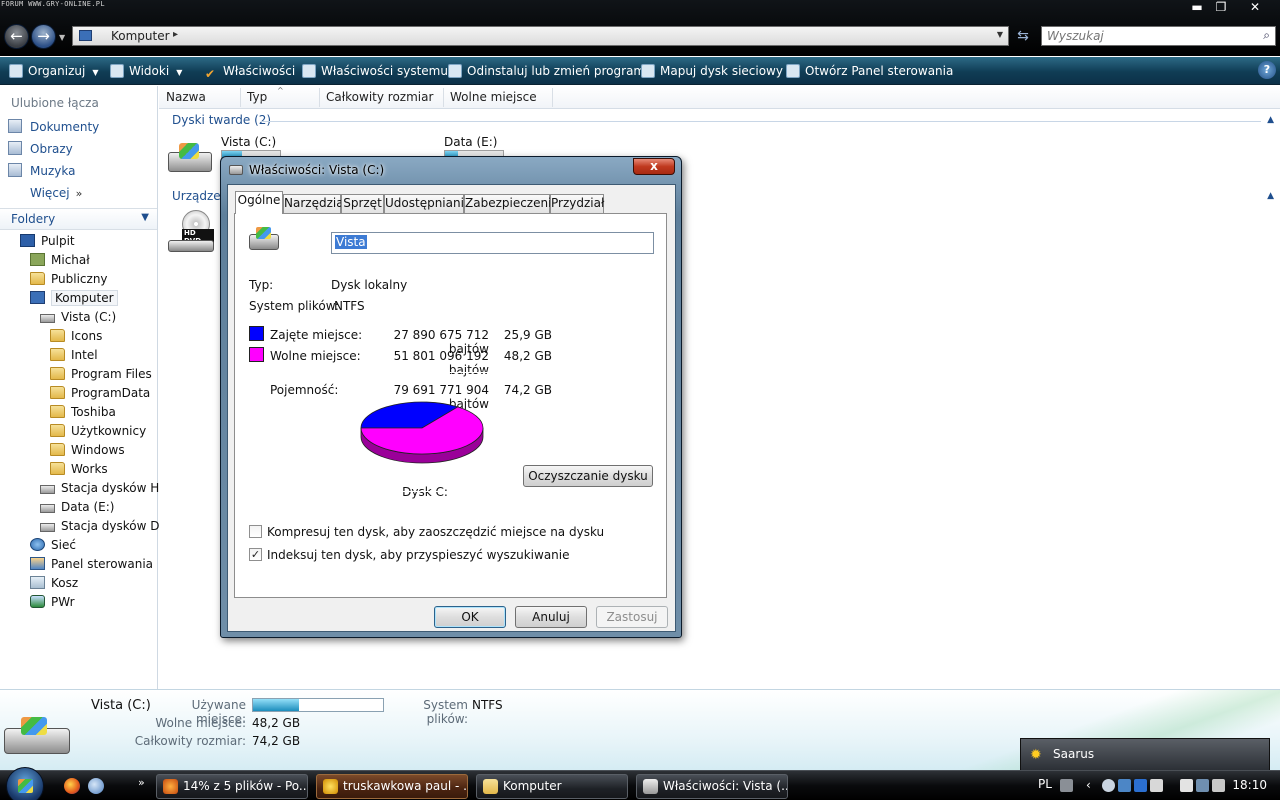  Describe the element at coordinates (1218, 785) in the screenshot. I see `volume-icon` at that location.